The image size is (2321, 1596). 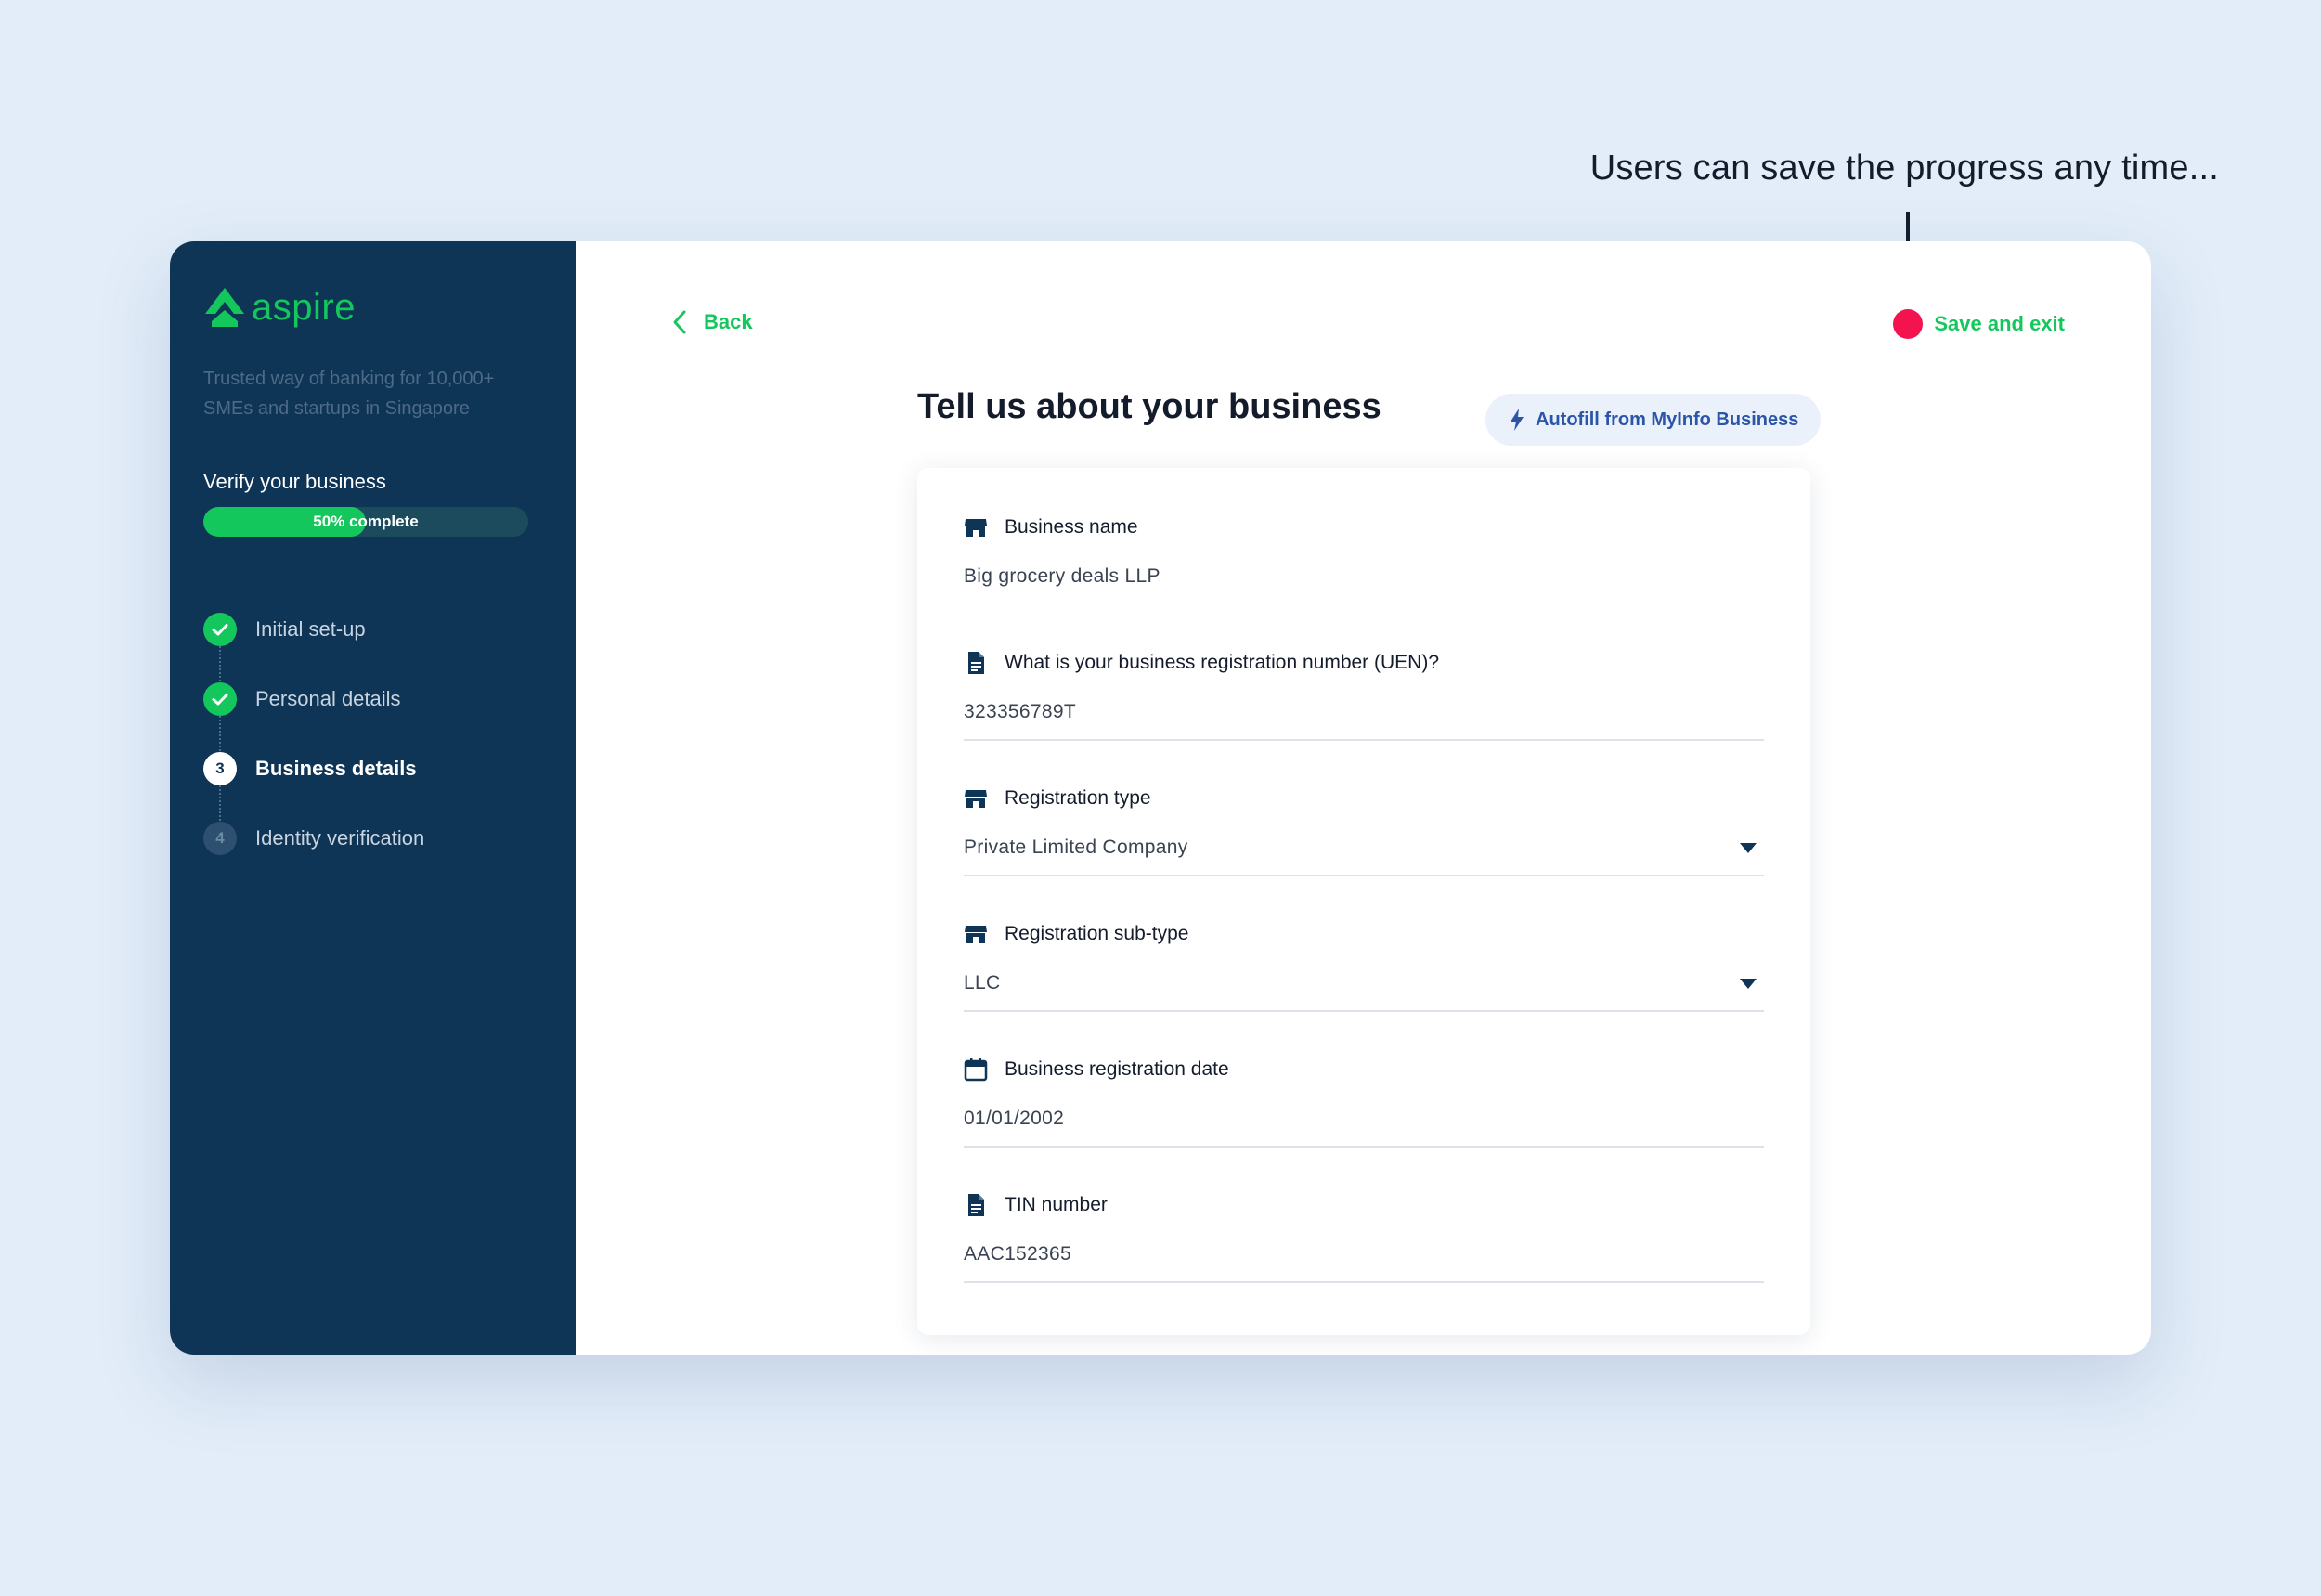 What do you see at coordinates (304, 307) in the screenshot?
I see `brand-name: aspire` at bounding box center [304, 307].